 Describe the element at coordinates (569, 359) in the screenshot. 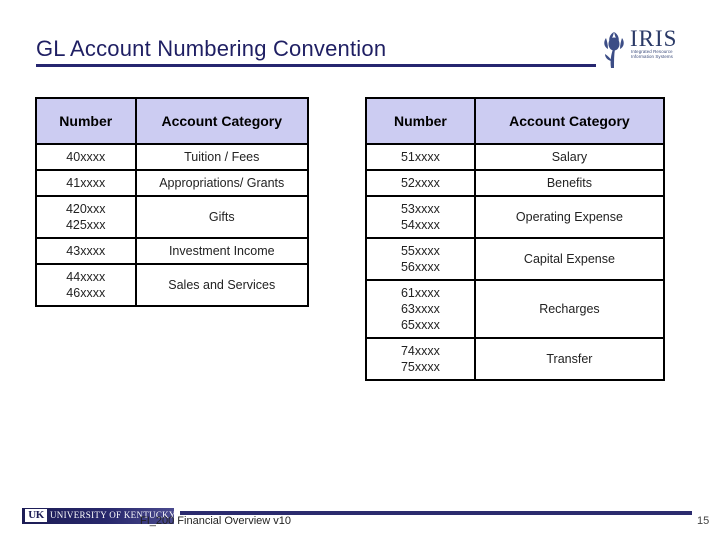

I see `cell-account-category: Transfer` at that location.